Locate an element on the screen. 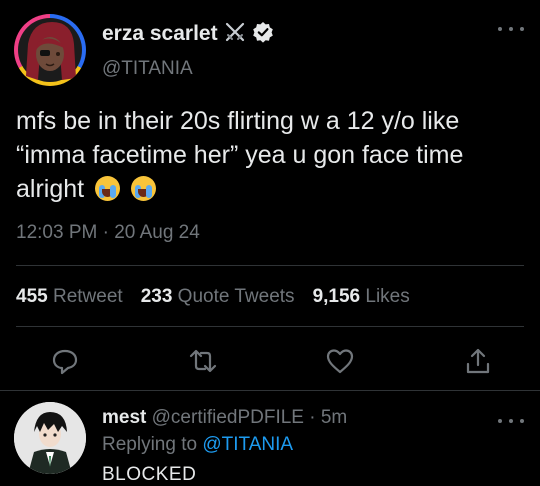  quotes-stat: 233 Quote Tweets is located at coordinates (218, 297).